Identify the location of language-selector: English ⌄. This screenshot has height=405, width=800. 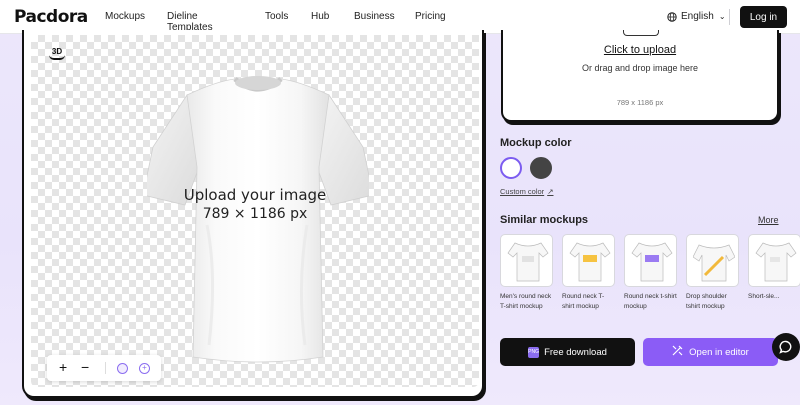
(696, 16).